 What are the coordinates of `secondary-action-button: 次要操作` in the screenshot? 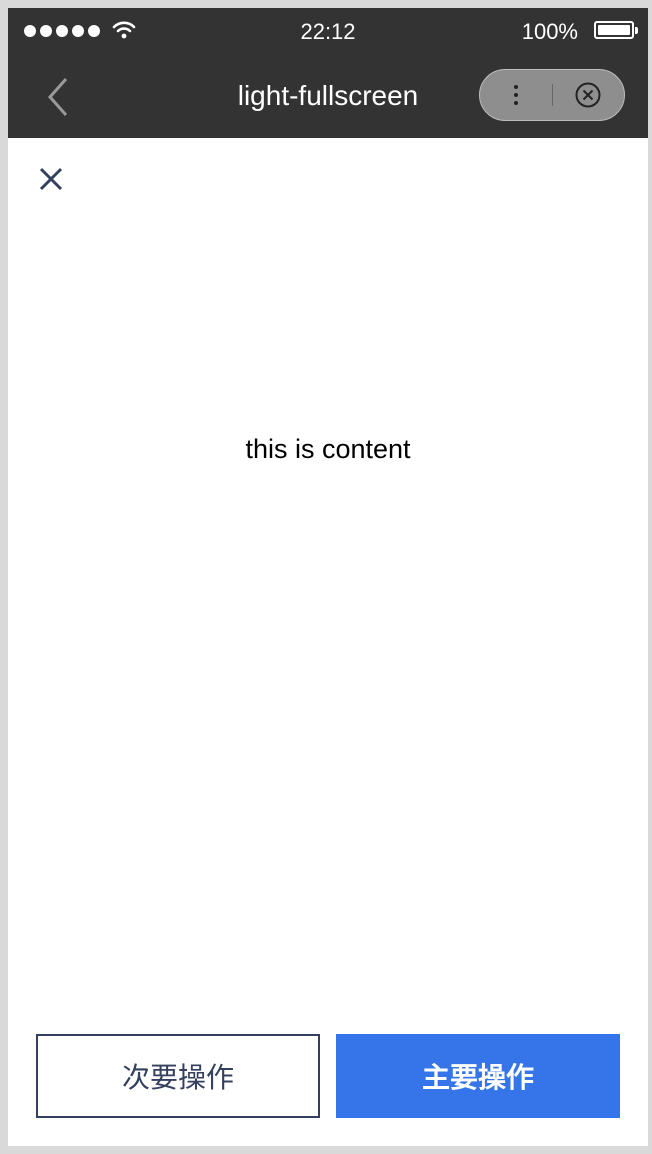 It's located at (178, 1076).